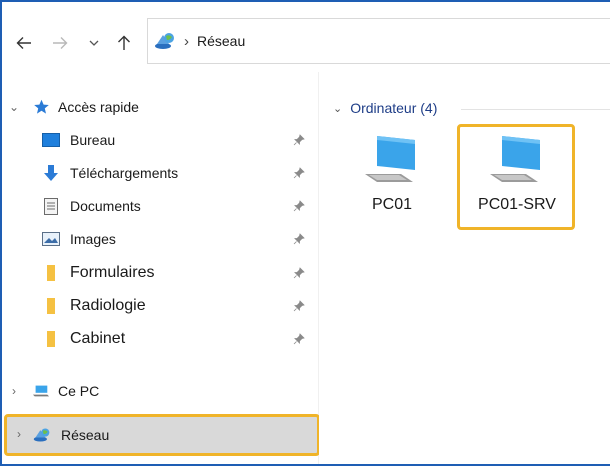 The width and height of the screenshot is (610, 466). What do you see at coordinates (51, 239) in the screenshot?
I see `images-icon` at bounding box center [51, 239].